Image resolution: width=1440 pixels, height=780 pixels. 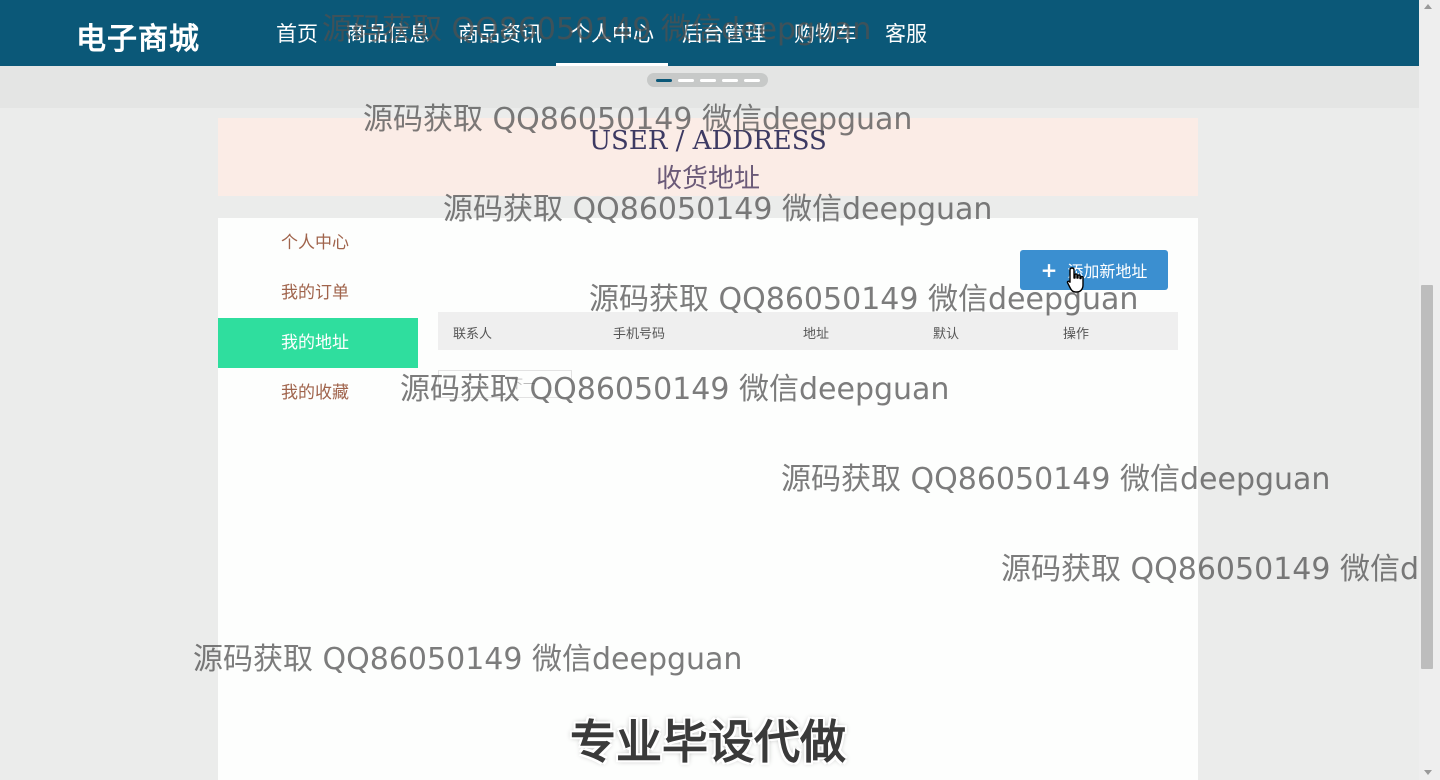 I want to click on scroll-down-arrow-icon, so click(x=1428, y=772).